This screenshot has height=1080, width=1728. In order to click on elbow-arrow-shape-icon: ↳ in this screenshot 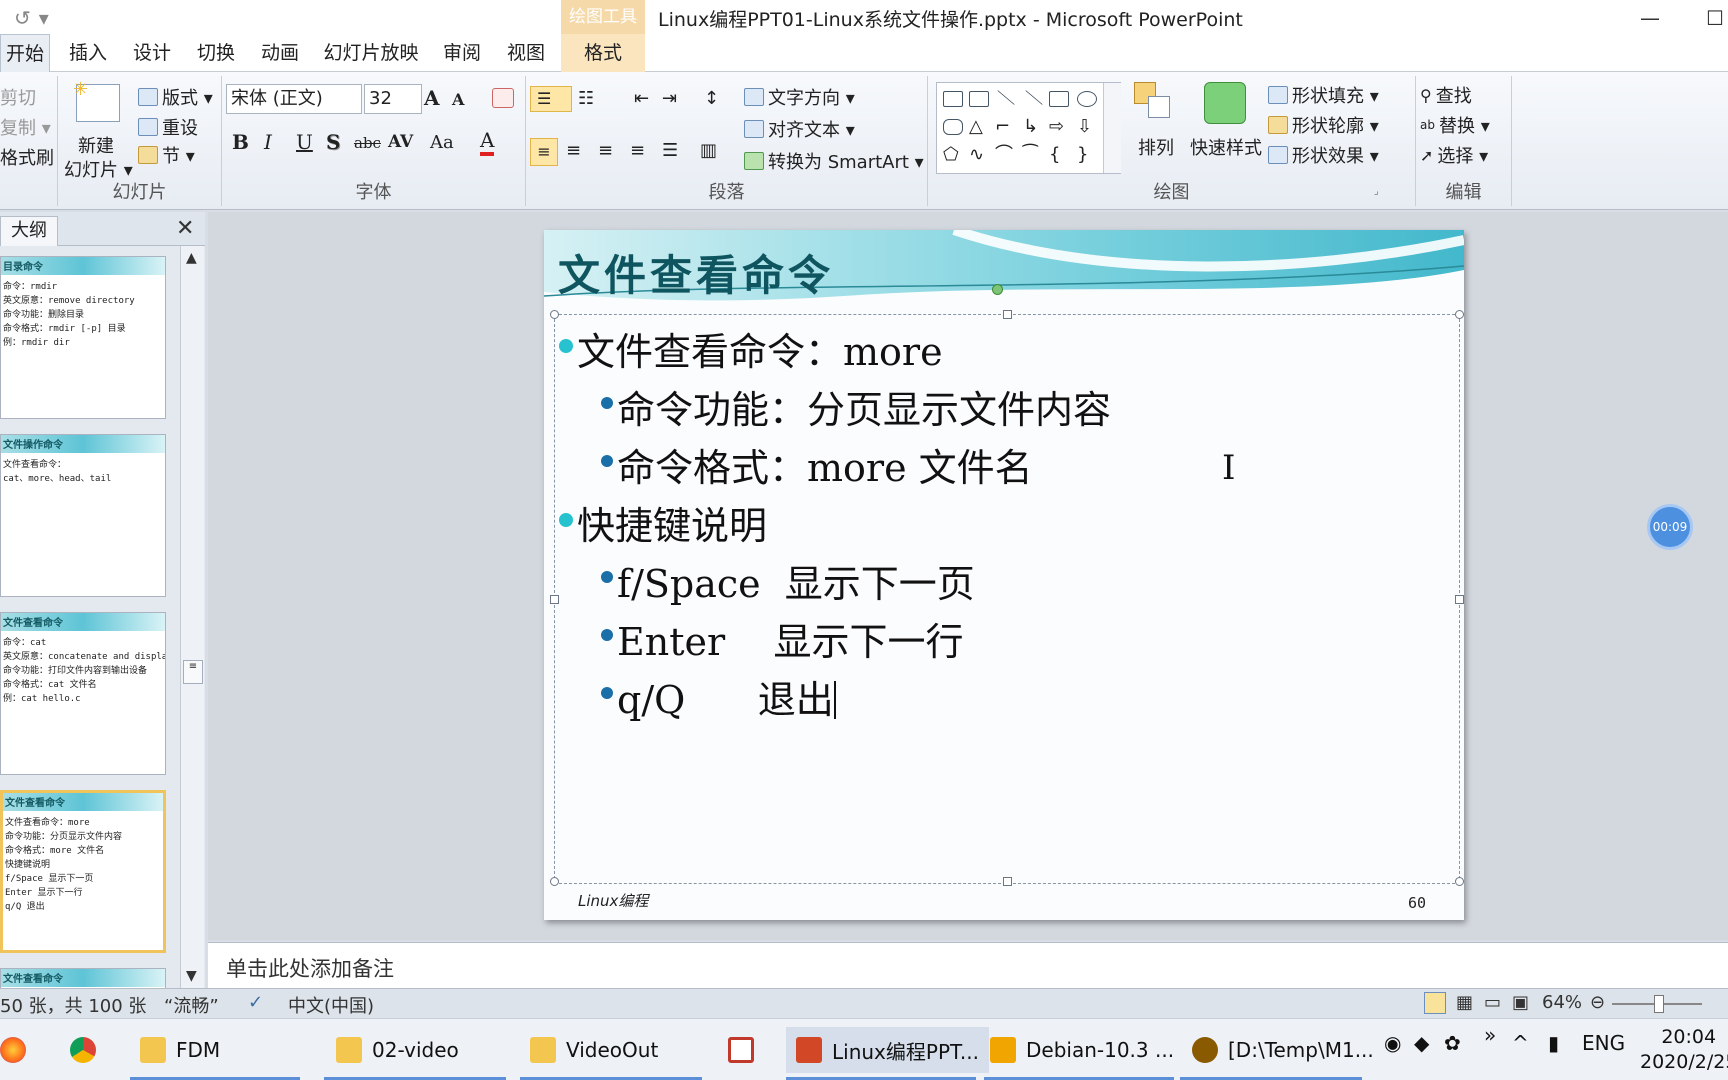, I will do `click(1033, 127)`.